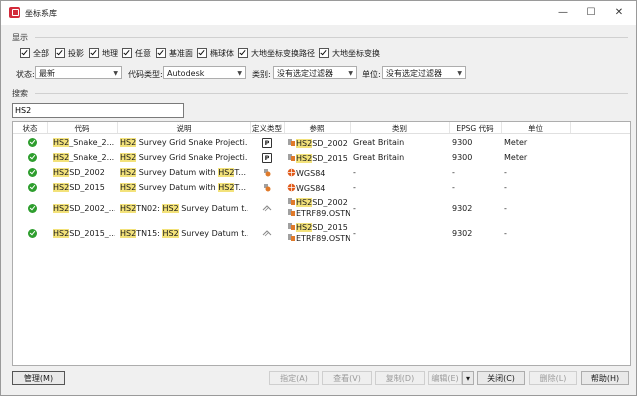  Describe the element at coordinates (315, 72) in the screenshot. I see `category-filter-select: 没有选定过滤器 ▼` at that location.